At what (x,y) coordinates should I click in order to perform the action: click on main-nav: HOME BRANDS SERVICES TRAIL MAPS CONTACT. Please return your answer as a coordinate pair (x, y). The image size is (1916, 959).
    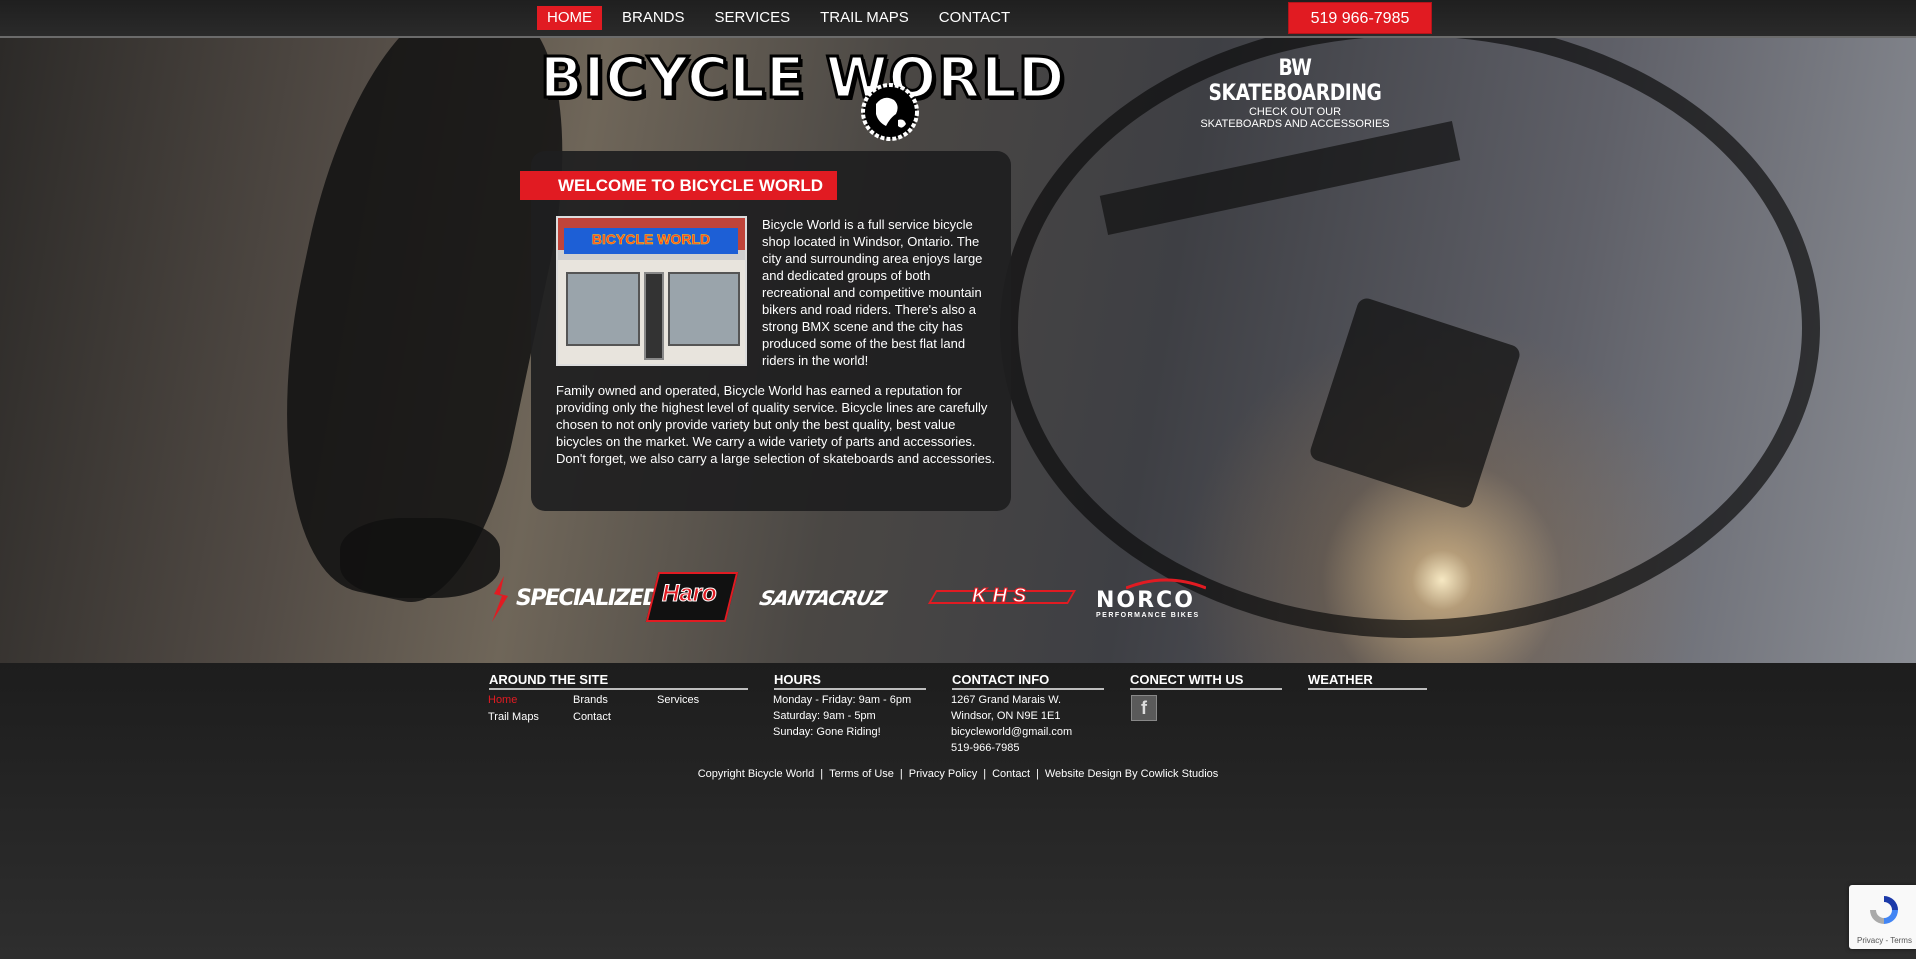
    Looking at the image, I should click on (783, 18).